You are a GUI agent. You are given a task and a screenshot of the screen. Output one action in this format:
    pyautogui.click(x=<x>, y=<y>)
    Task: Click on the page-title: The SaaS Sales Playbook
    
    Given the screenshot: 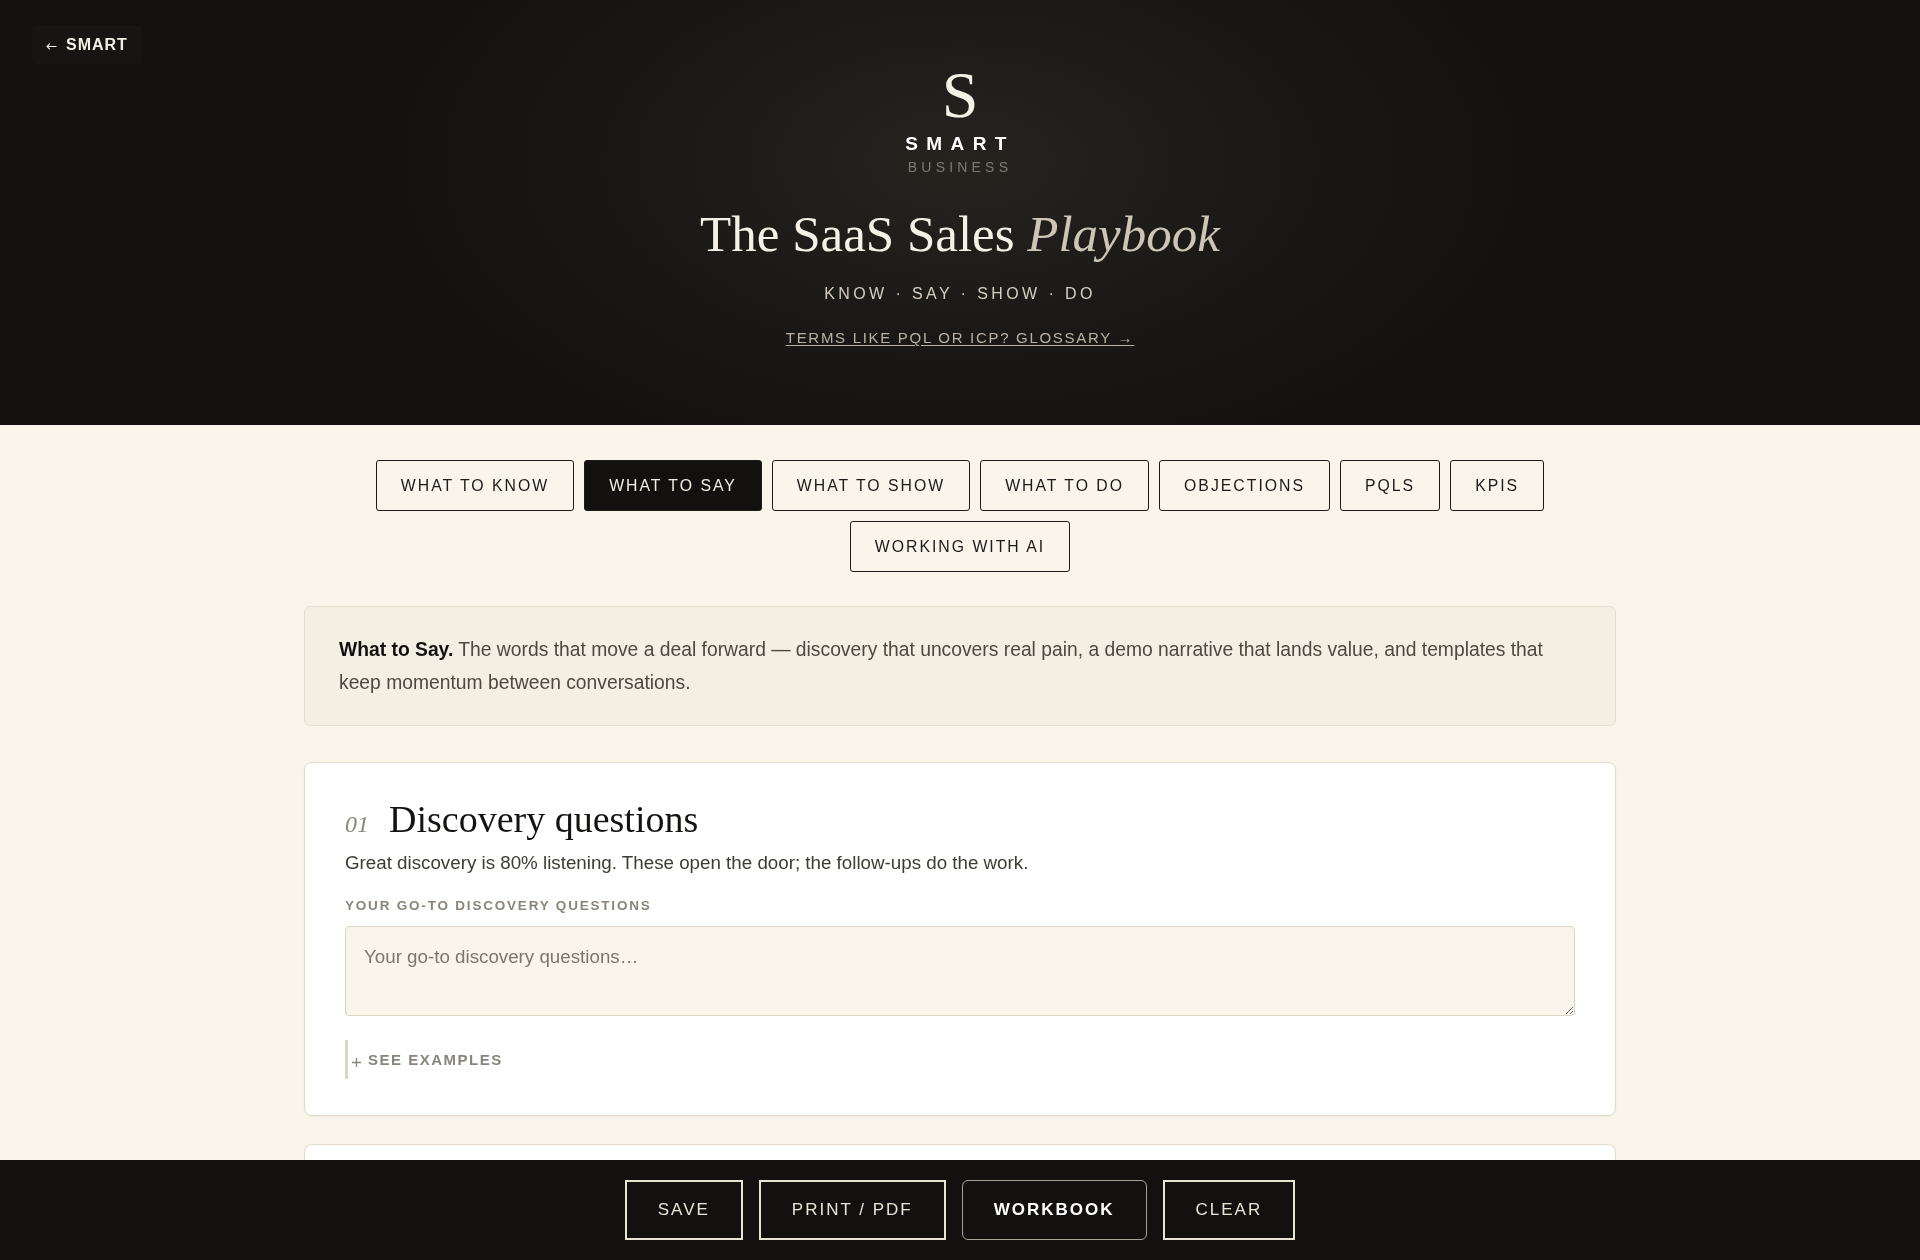 What is the action you would take?
    pyautogui.click(x=960, y=234)
    